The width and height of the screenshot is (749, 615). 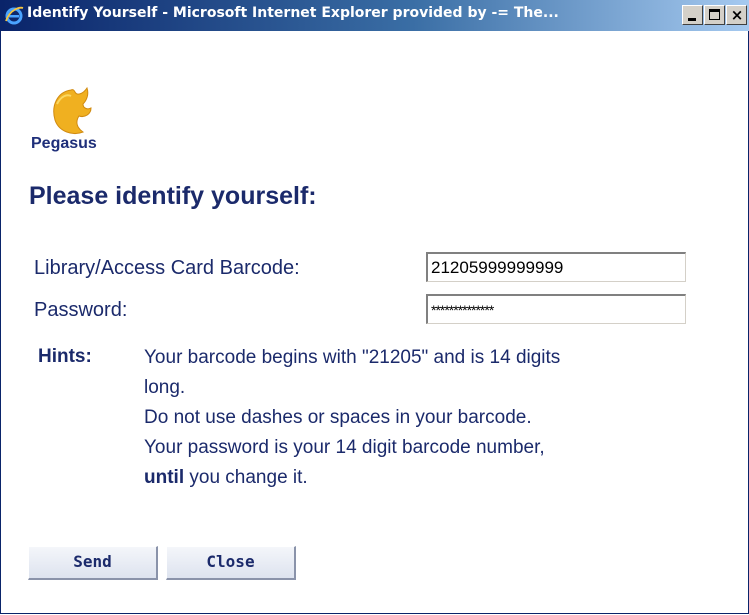 I want to click on hint-line-5-rest: you change it., so click(x=246, y=477).